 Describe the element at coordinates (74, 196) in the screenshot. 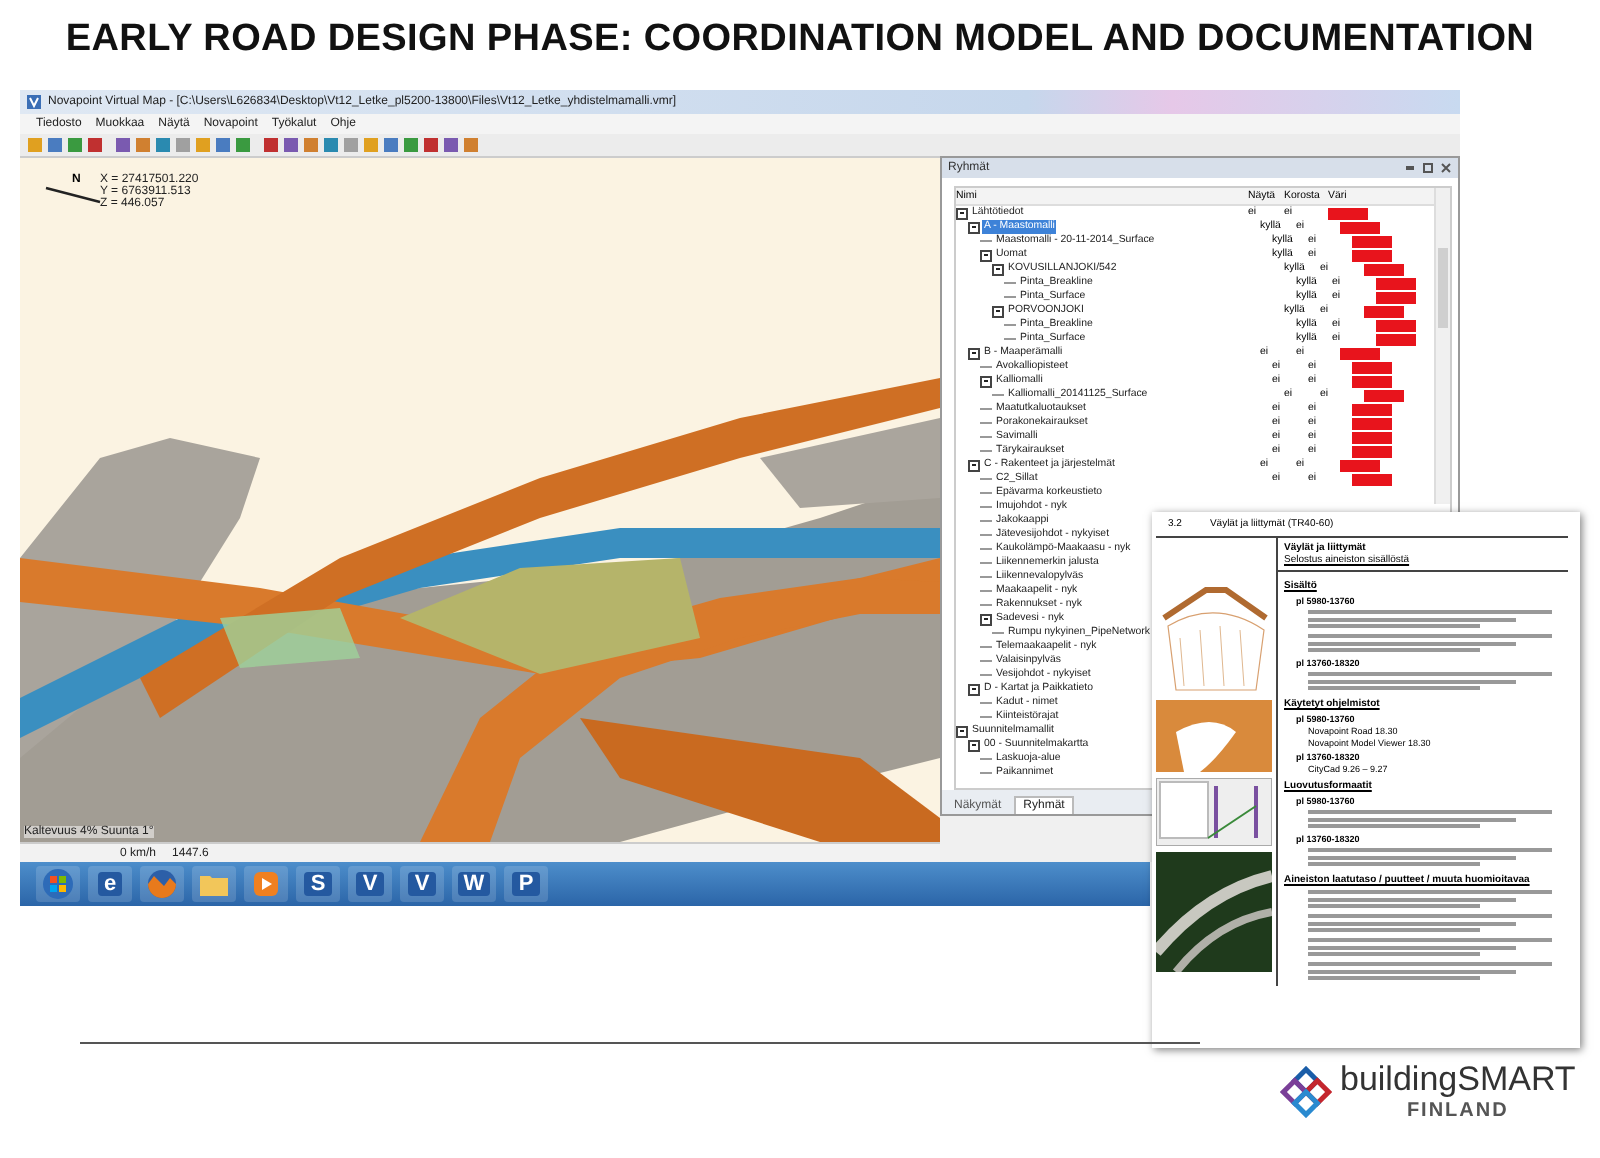

I see `compass-needle-icon` at that location.